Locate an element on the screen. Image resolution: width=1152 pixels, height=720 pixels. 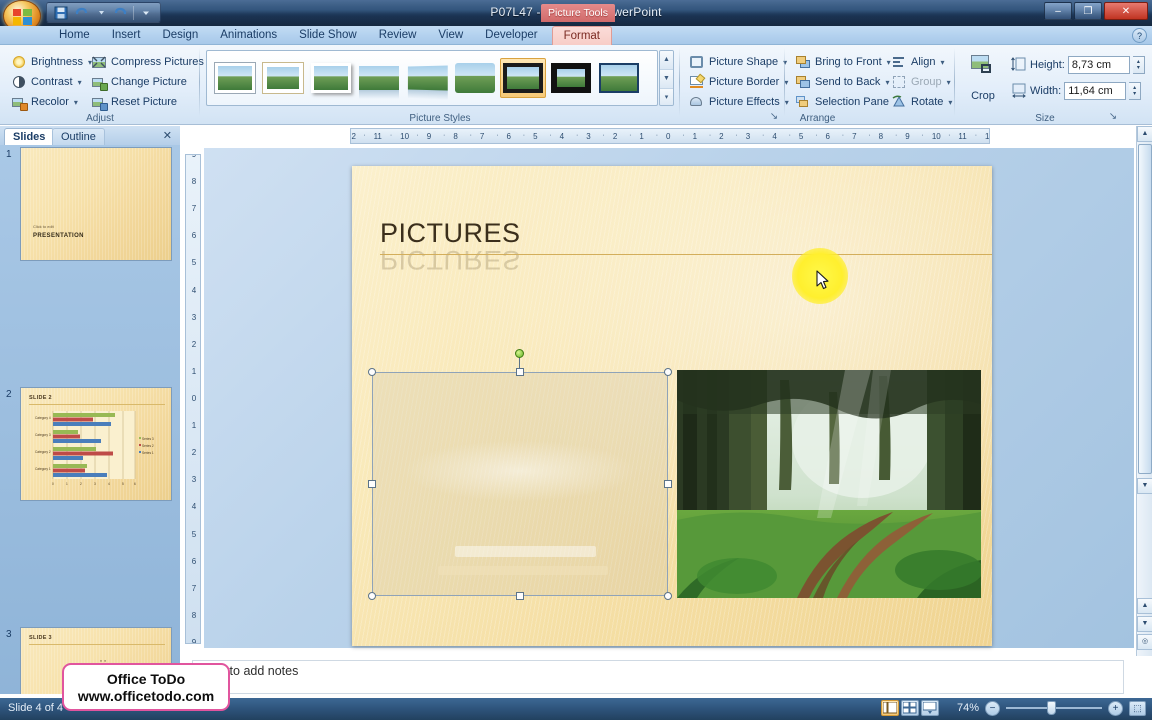
width-input: 11,64 cm is located at coordinates (1095, 91).